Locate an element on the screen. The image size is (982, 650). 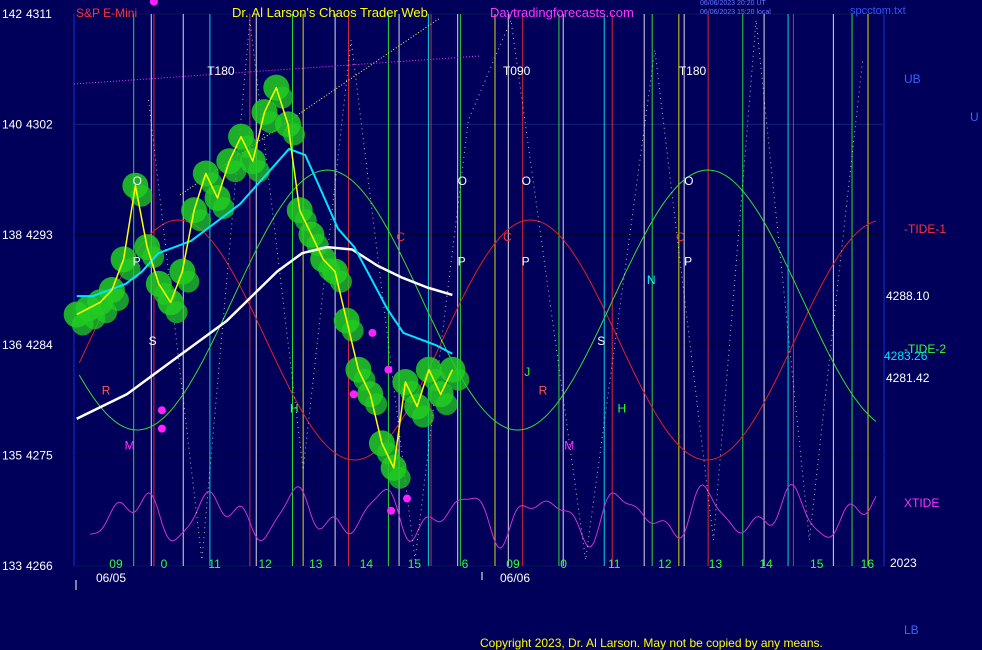
y-tick-left: 135 is located at coordinates (12, 456).